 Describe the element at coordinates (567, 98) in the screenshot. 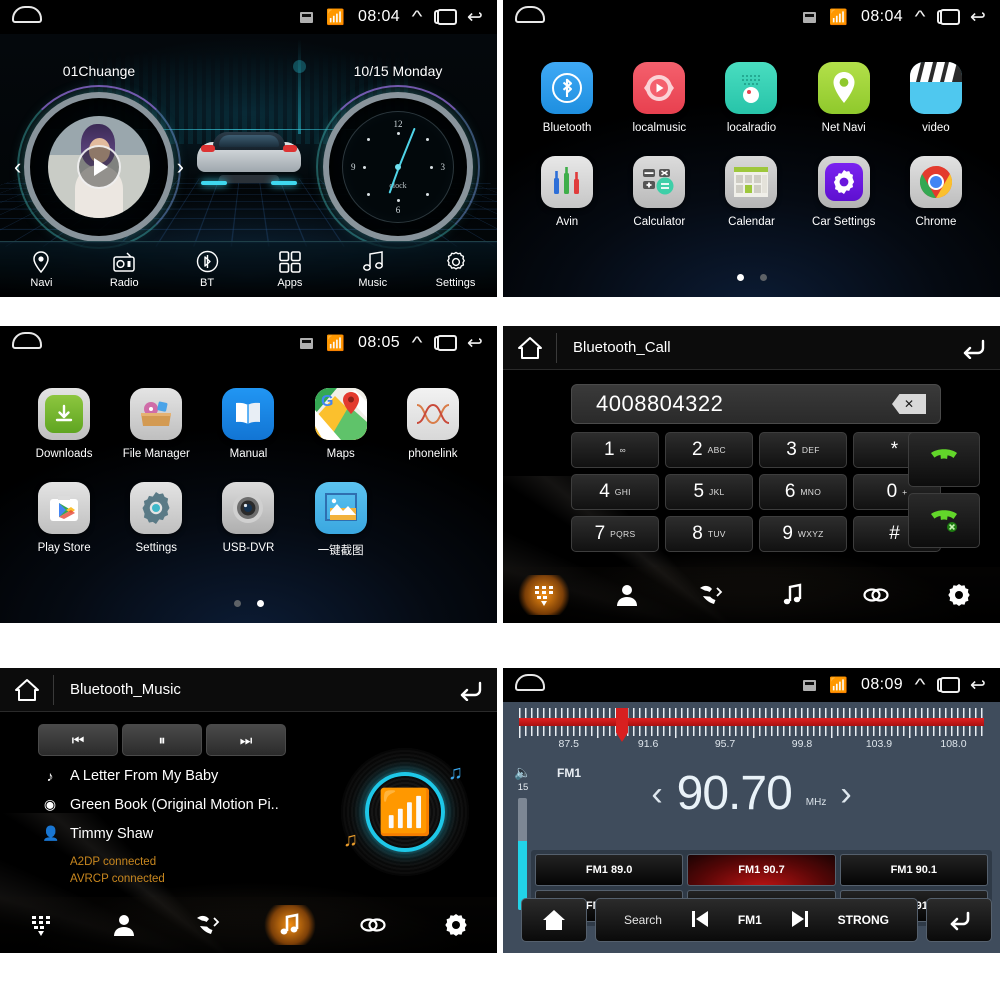

I see `app-bluetooth: Bluetooth` at that location.